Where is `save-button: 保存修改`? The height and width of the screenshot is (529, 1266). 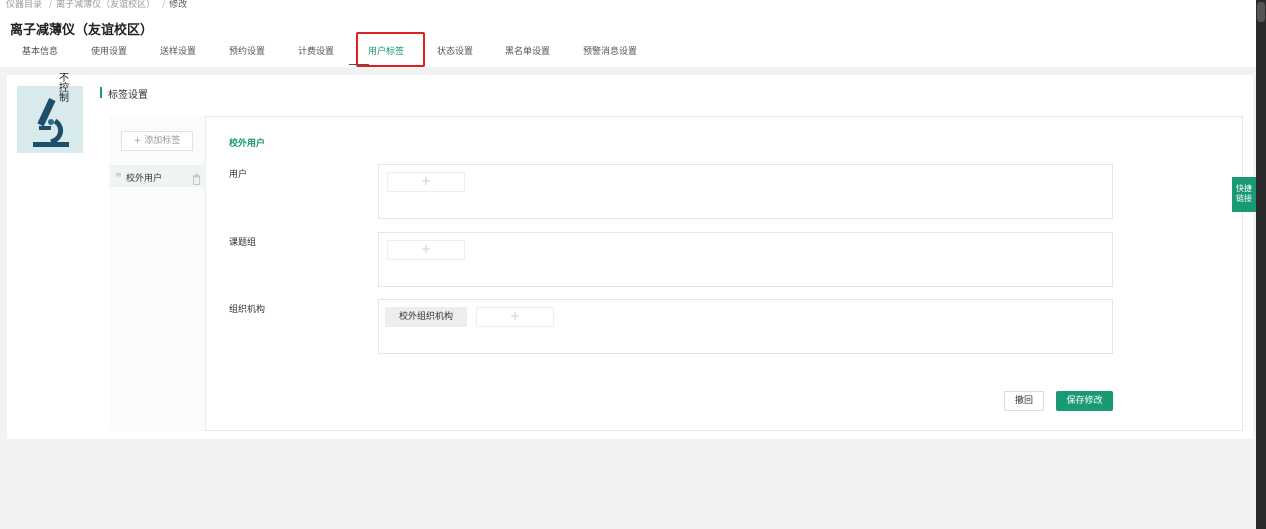 save-button: 保存修改 is located at coordinates (1084, 401).